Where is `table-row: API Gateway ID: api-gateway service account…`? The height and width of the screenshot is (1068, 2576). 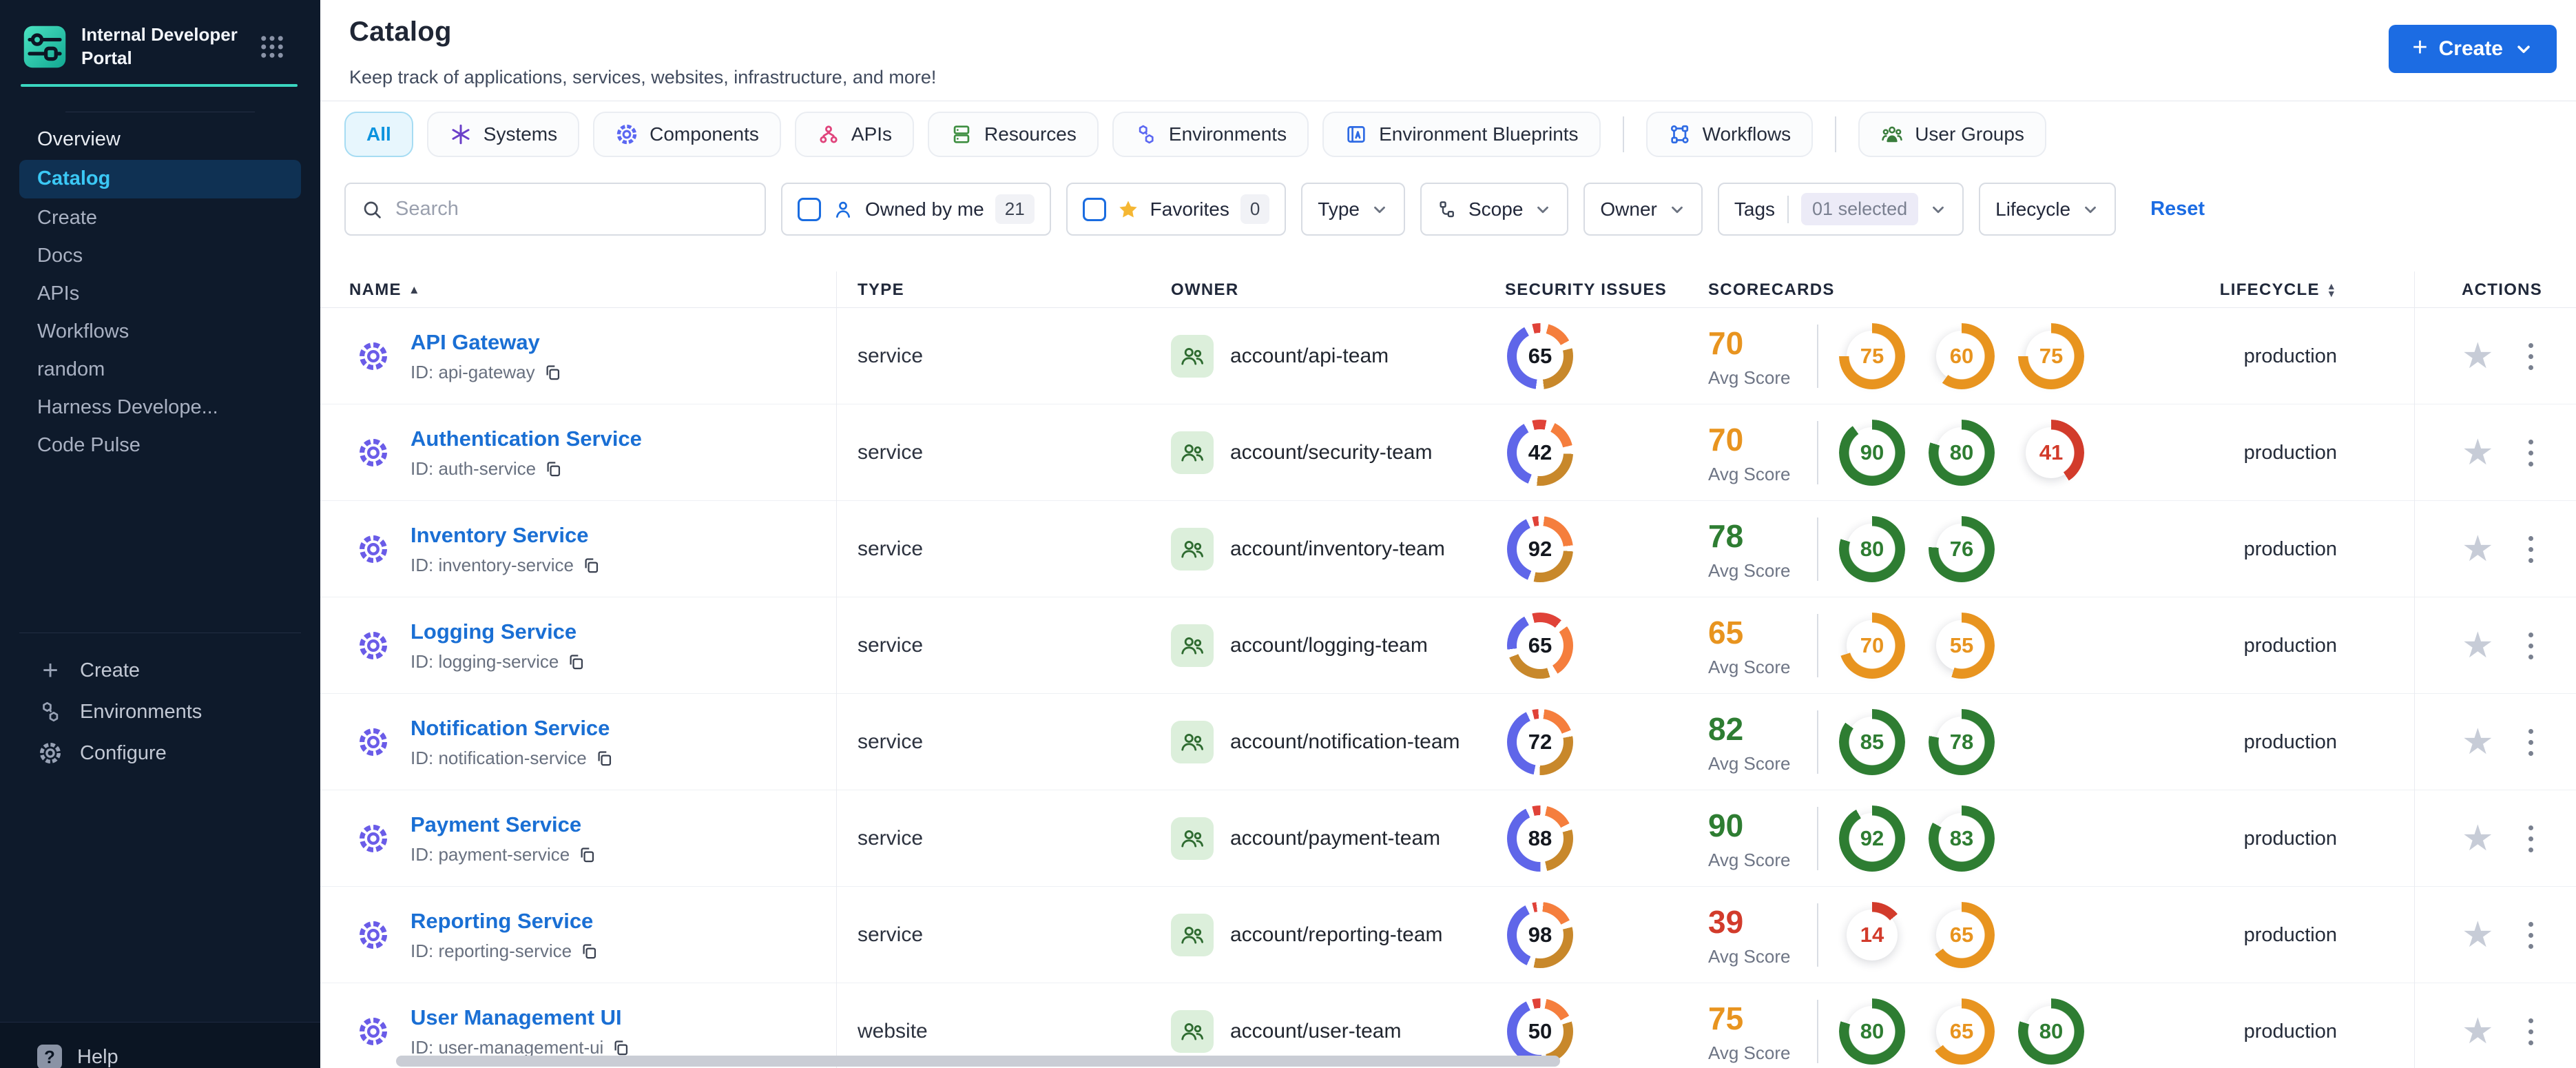
table-row: API Gateway ID: api-gateway service account… is located at coordinates (1448, 356).